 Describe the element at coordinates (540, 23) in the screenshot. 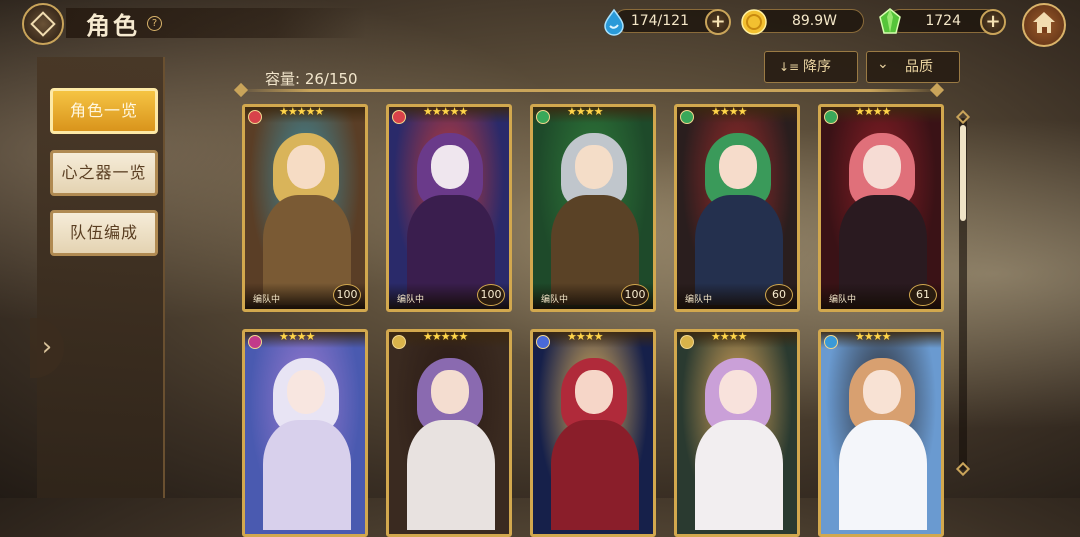

I see `top-bar: 角色 ? 174/121 + 89.9W 1724 +` at that location.